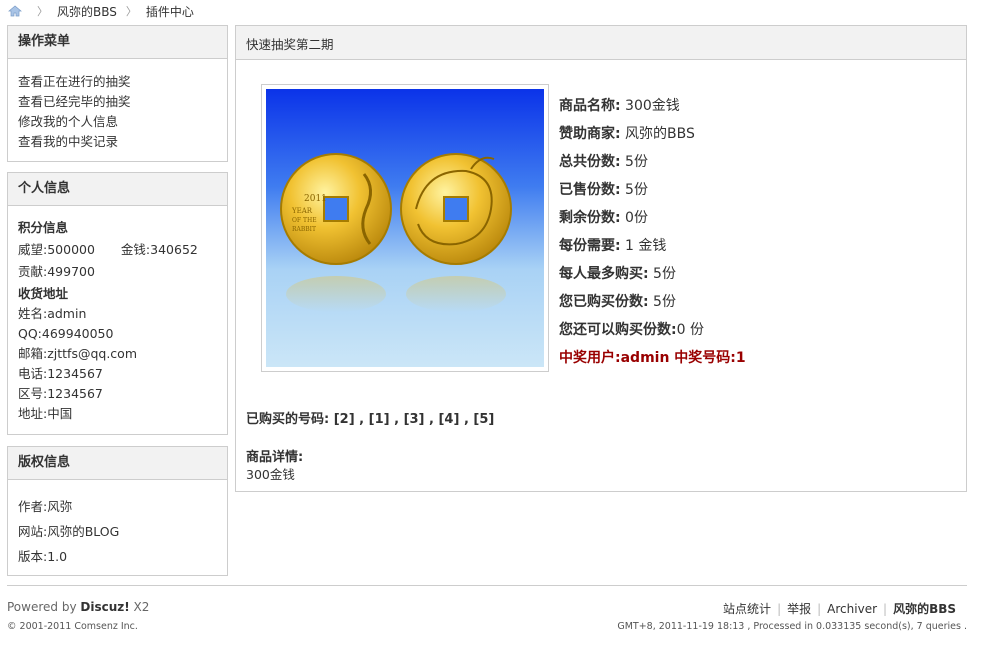  I want to click on breadcrumb-site: 风弥的BBS, so click(87, 11).